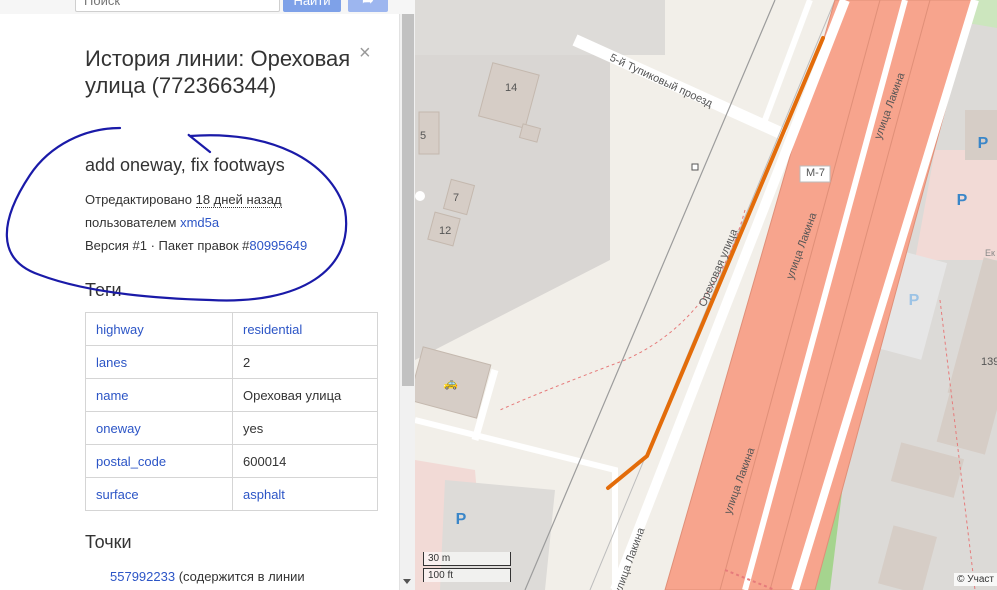 The height and width of the screenshot is (590, 997). I want to click on directions-button: ➦, so click(368, 6).